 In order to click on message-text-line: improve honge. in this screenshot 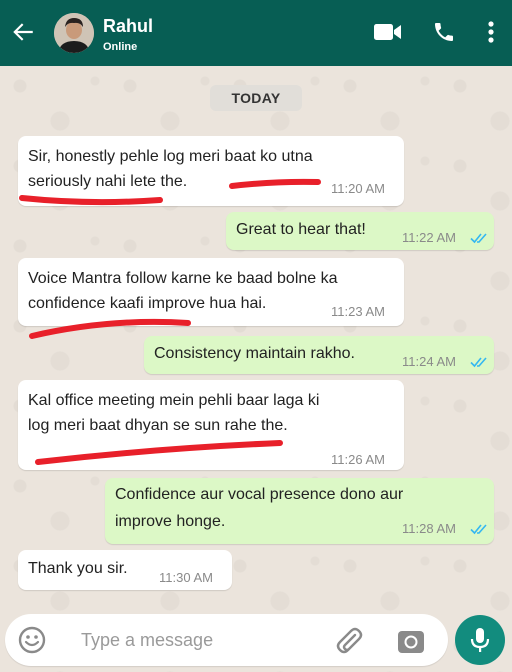, I will do `click(170, 521)`.